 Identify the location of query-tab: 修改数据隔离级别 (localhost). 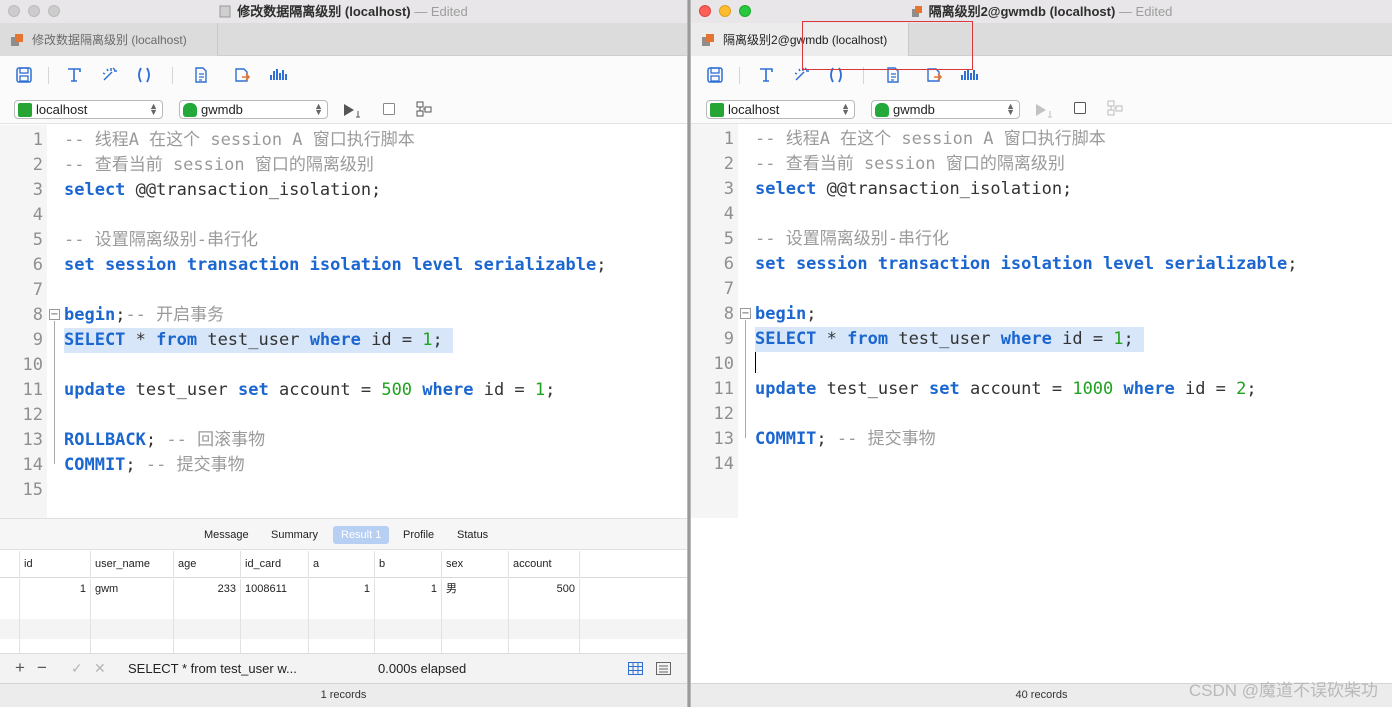
(109, 39).